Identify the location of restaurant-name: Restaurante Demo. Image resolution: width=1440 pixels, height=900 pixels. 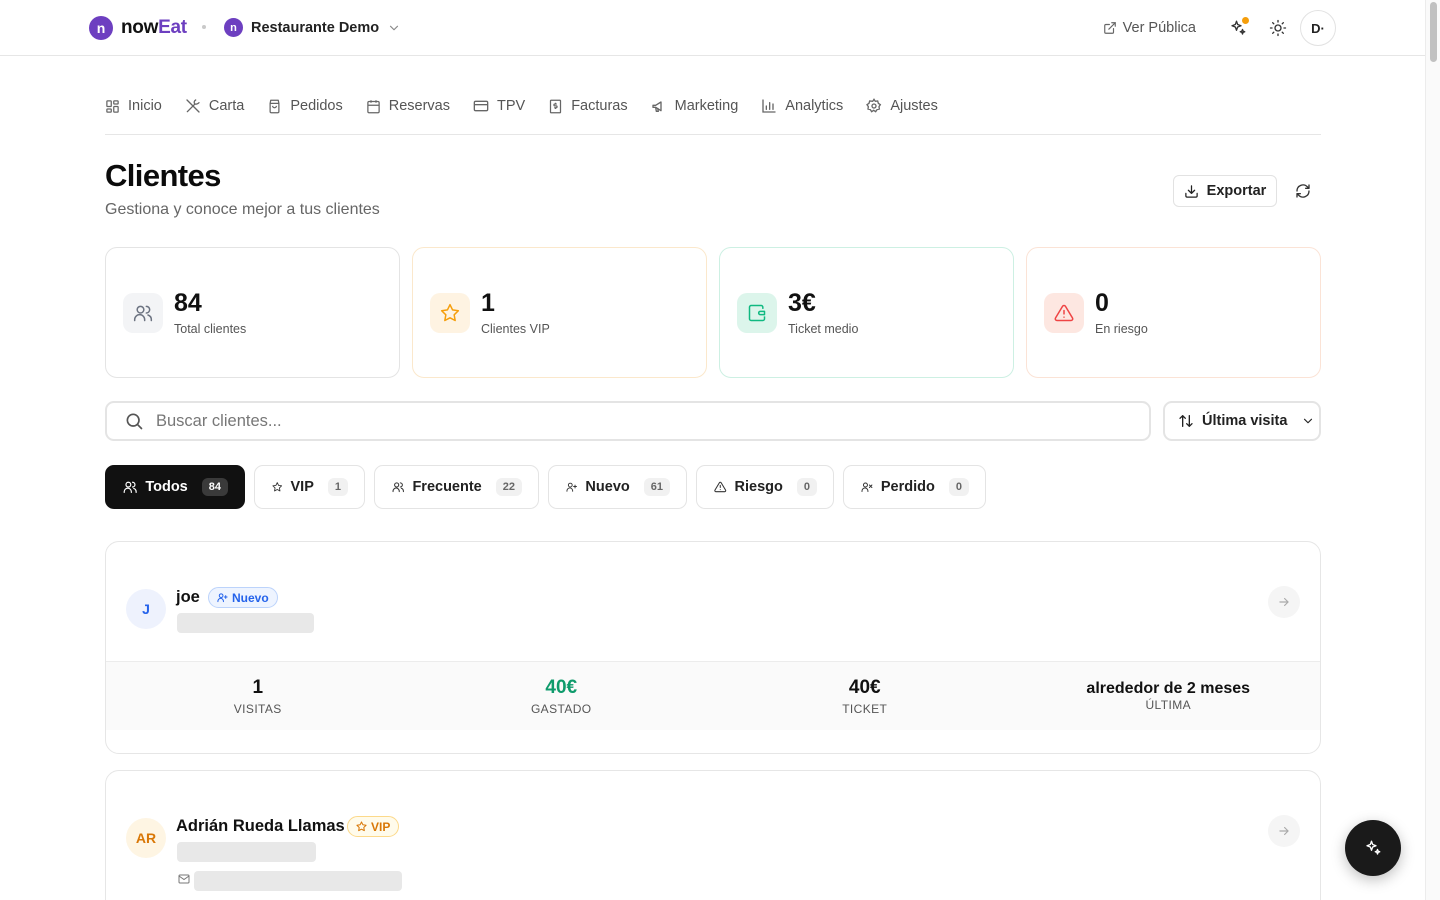
(315, 27).